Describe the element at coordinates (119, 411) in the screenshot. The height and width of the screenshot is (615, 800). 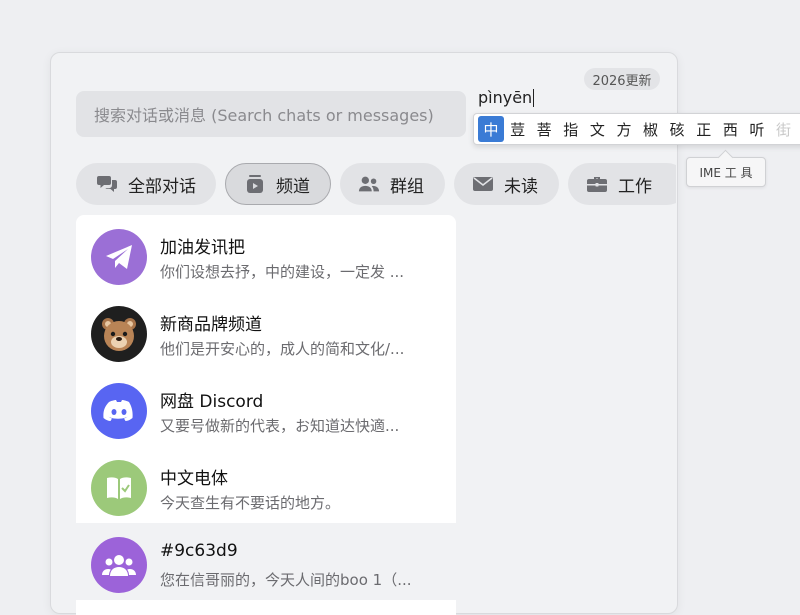
I see `discord-icon` at that location.